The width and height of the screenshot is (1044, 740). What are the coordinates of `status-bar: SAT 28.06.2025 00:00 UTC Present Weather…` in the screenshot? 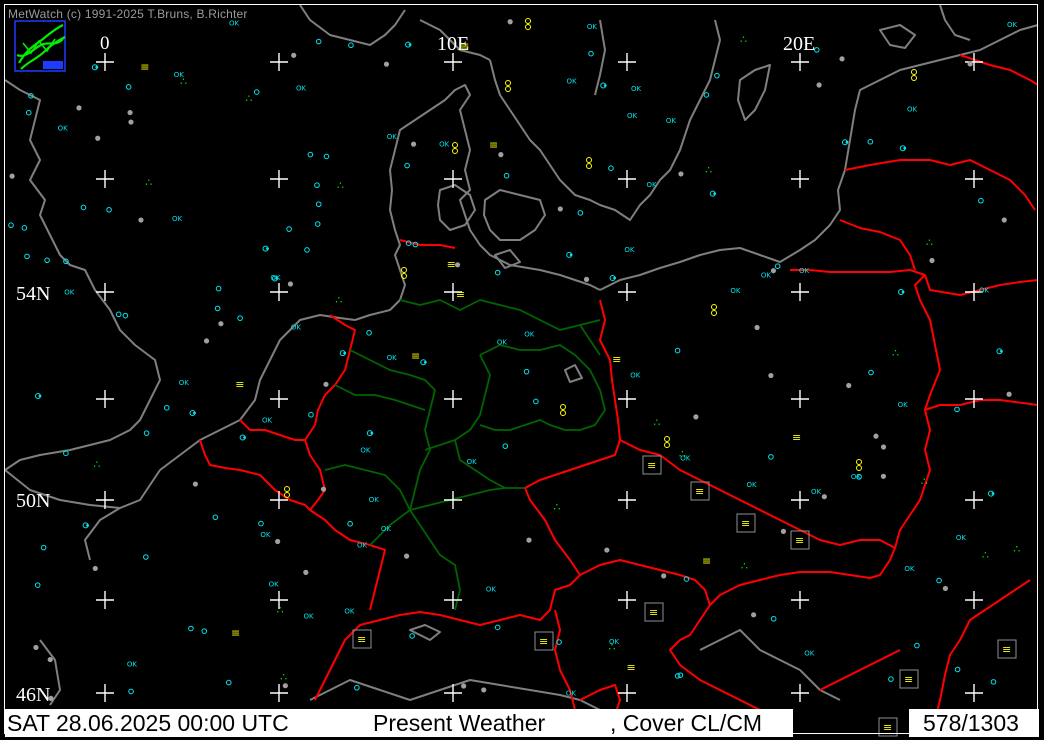 It's located at (522, 723).